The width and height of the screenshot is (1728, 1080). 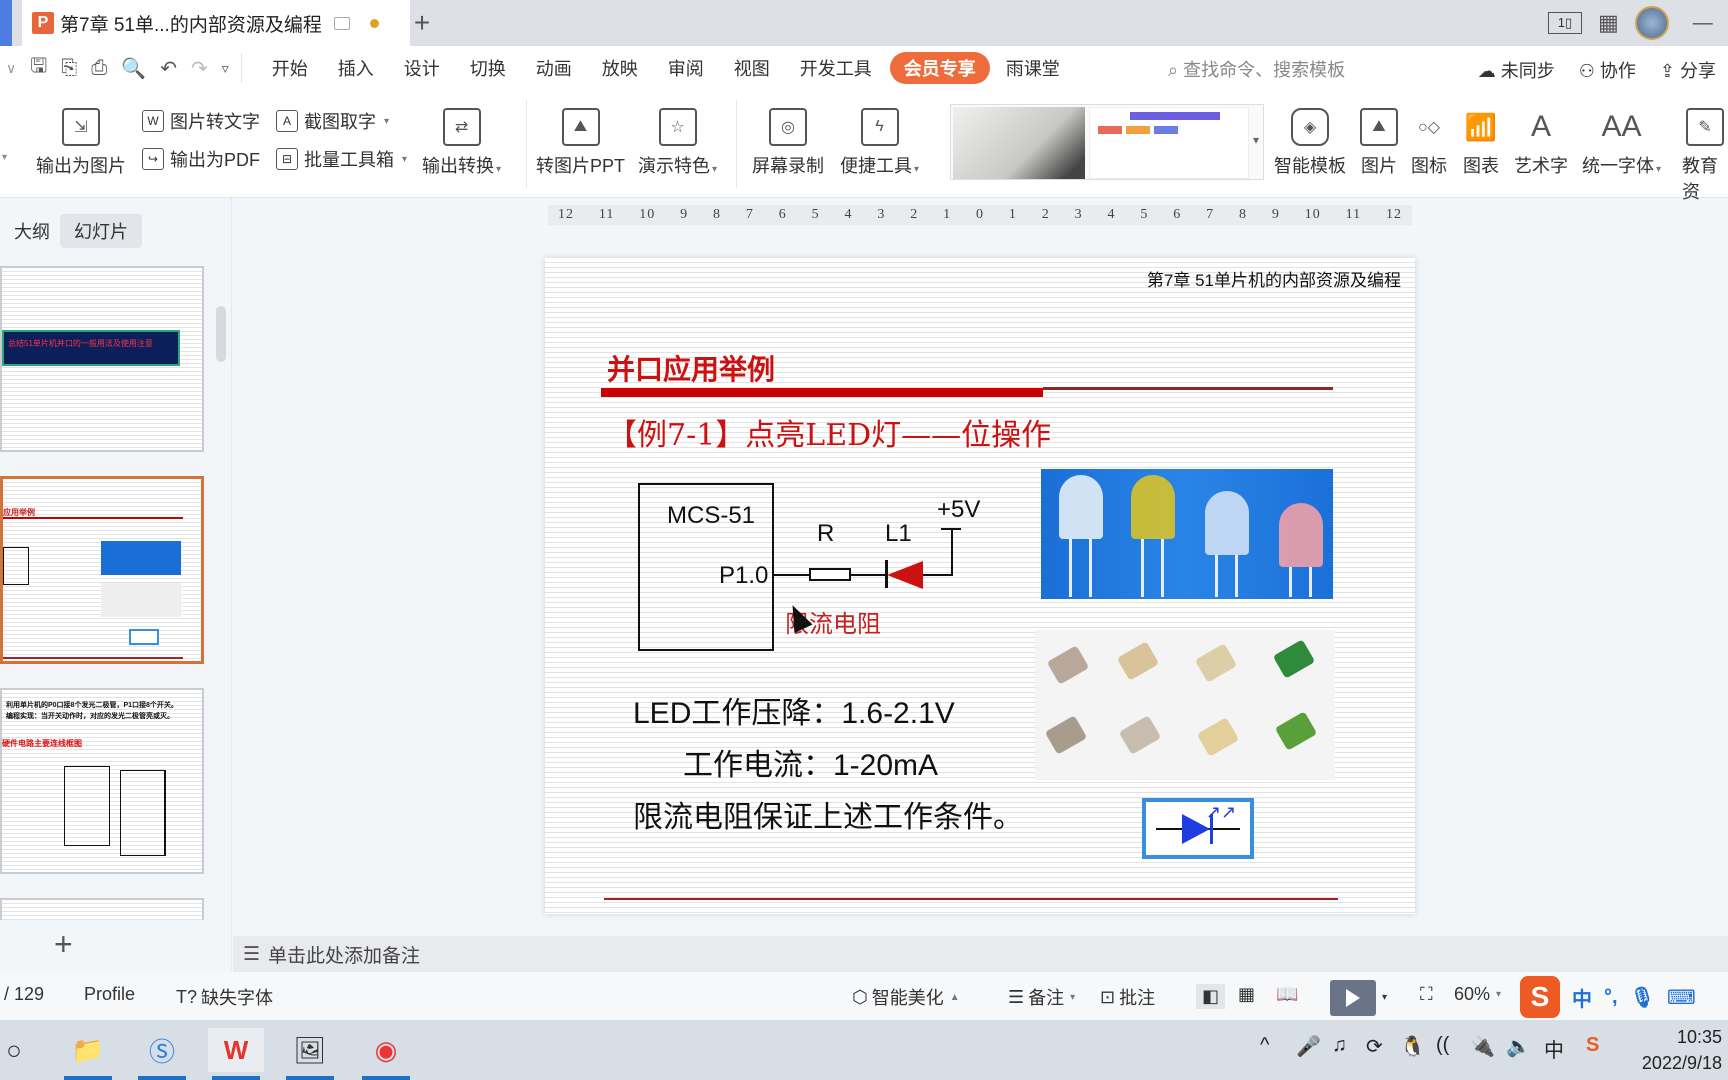 What do you see at coordinates (1033, 68) in the screenshot?
I see `menu-rain-classroom: 雨课堂` at bounding box center [1033, 68].